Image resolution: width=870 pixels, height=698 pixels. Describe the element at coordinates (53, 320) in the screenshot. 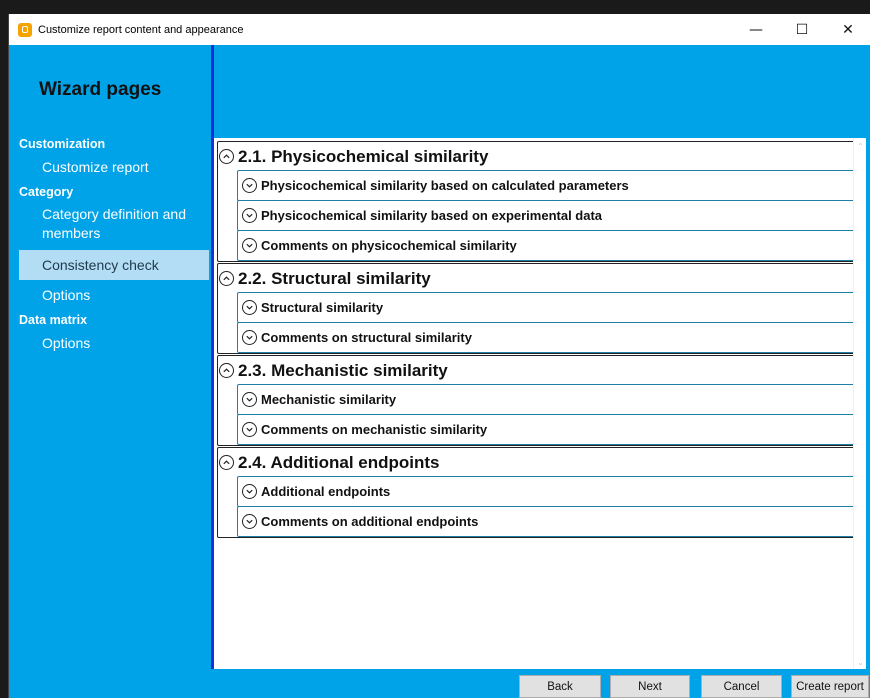

I see `nav-group-data-matrix: Data matrix` at that location.